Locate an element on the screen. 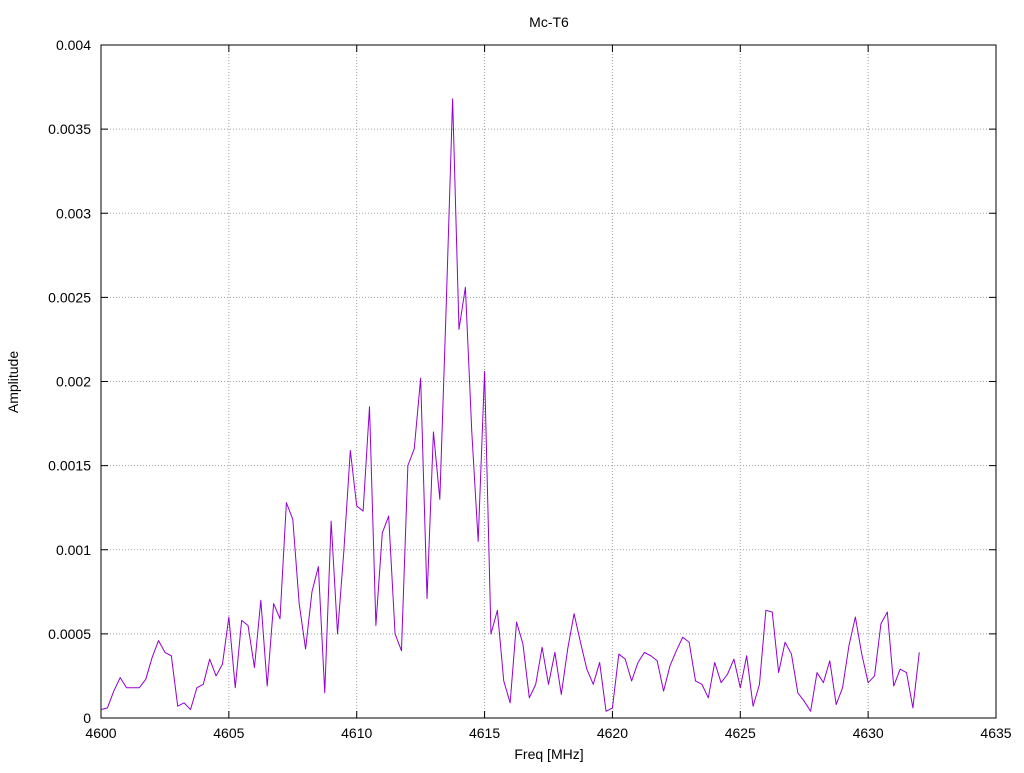 The image size is (1024, 773). x-tick-label: 4620 is located at coordinates (612, 733).